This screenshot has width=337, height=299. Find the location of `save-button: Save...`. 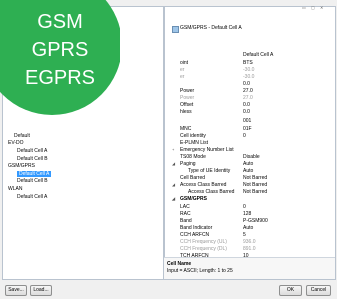

save-button: Save... is located at coordinates (16, 290).